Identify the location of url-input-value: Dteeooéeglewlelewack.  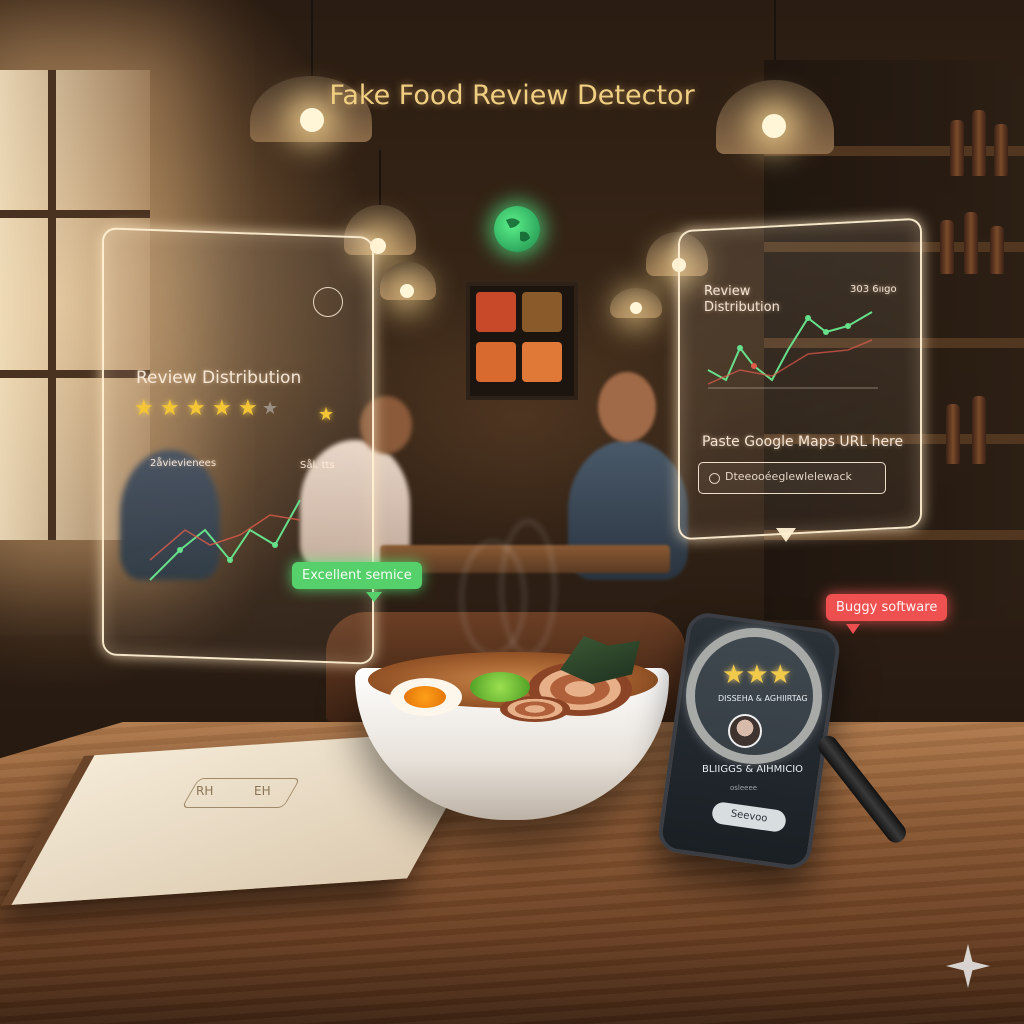
(788, 476).